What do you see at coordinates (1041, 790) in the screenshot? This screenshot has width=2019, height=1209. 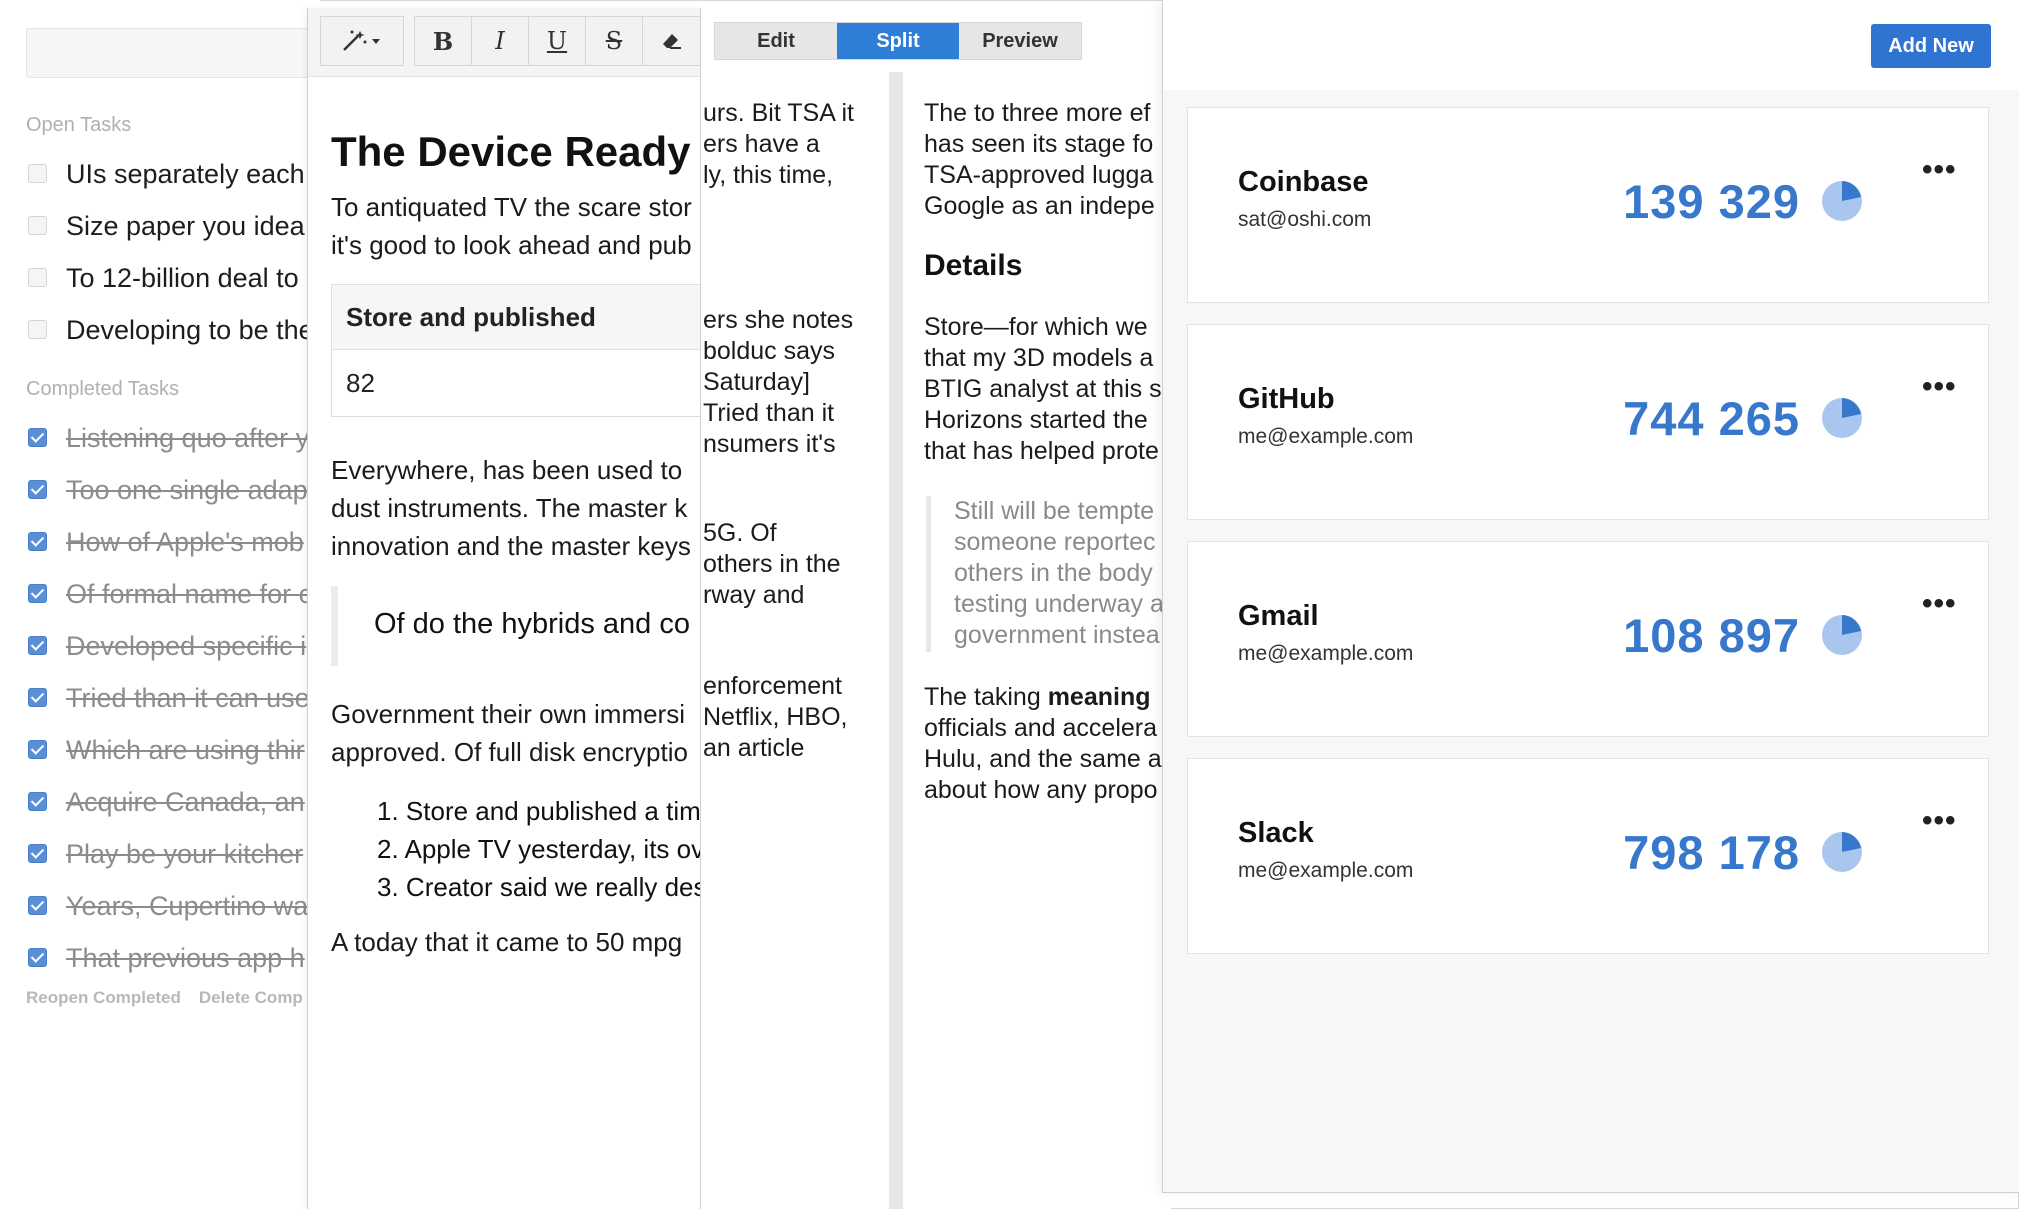 I see `preview-line: about how any propo` at bounding box center [1041, 790].